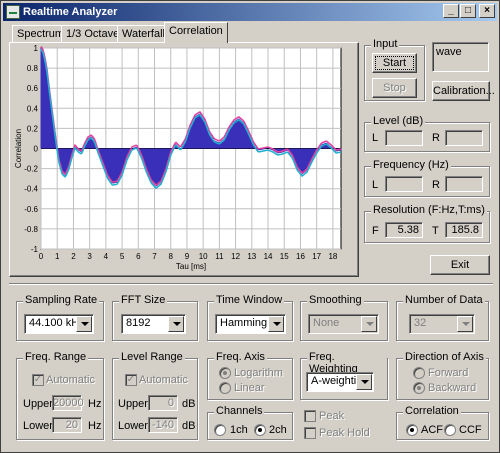 This screenshot has width=500, height=453. What do you see at coordinates (340, 382) in the screenshot?
I see `freq-weighting-select: A-weighting` at bounding box center [340, 382].